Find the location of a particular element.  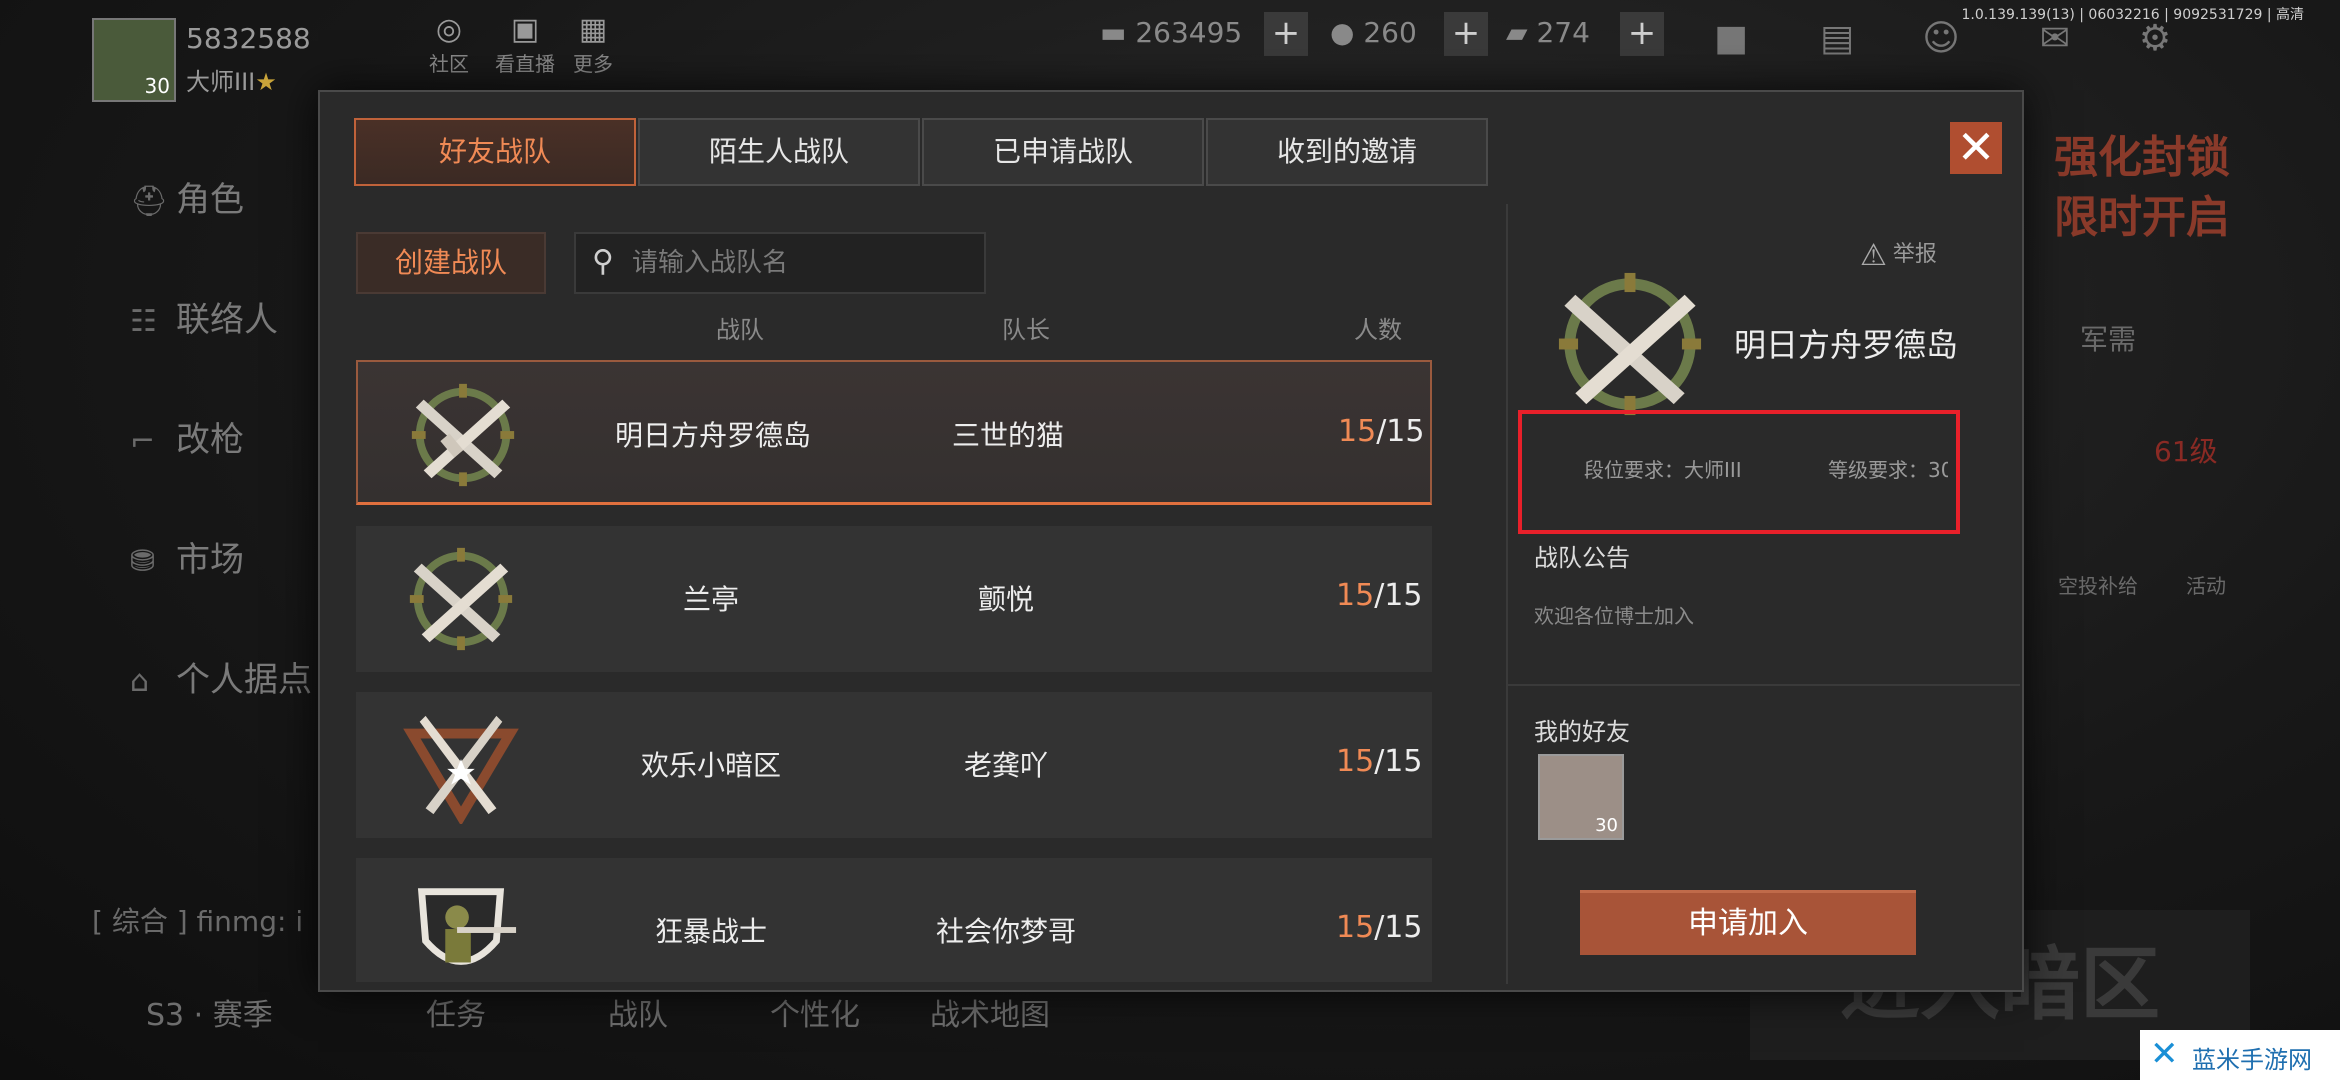

player-avatar: 30 is located at coordinates (134, 60).